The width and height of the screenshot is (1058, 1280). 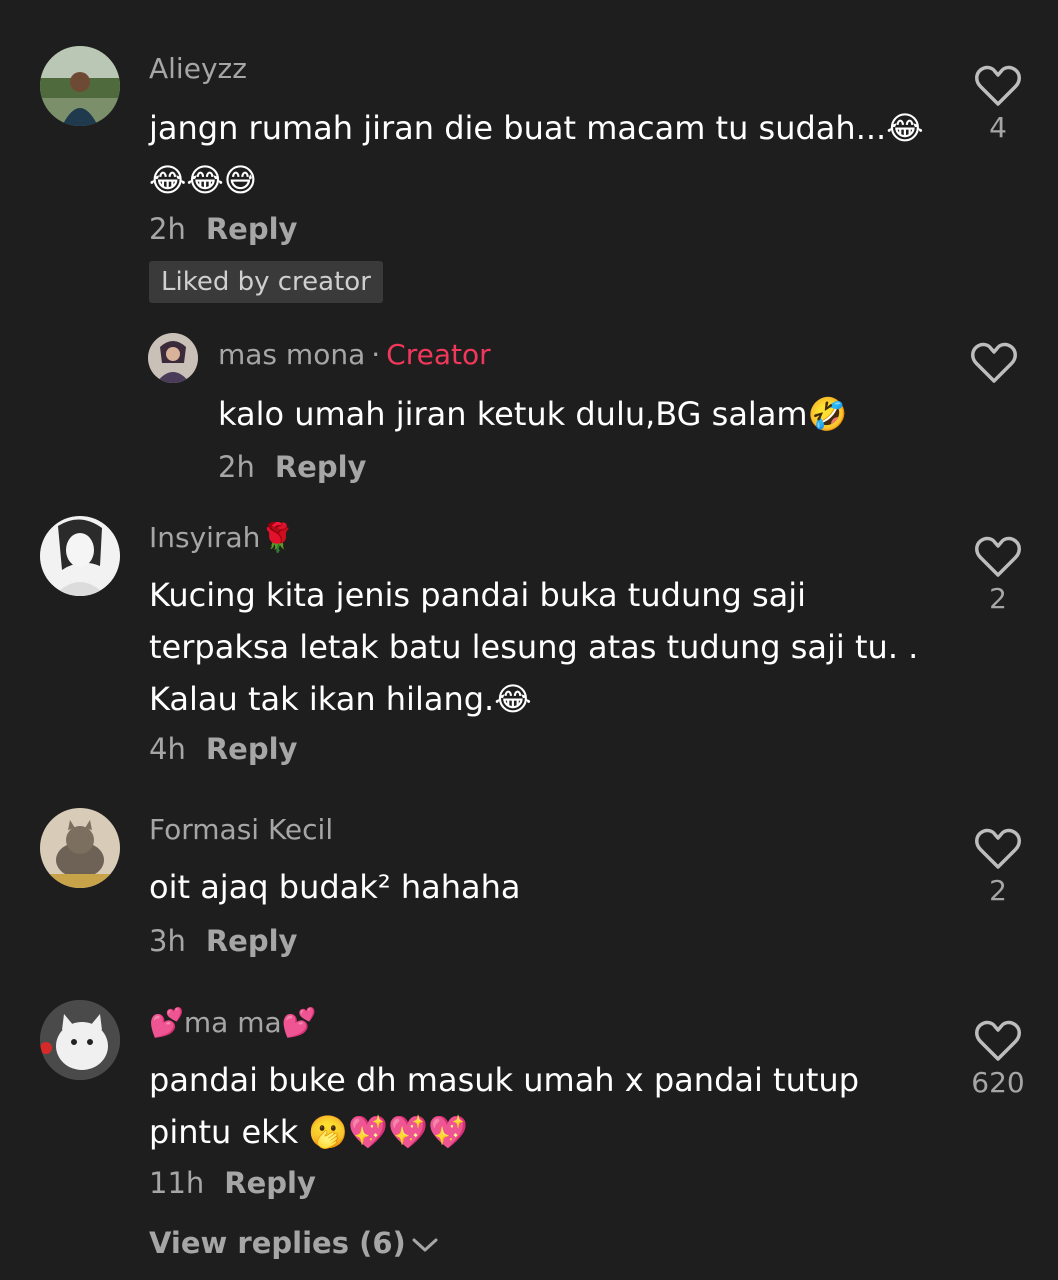 I want to click on comment-meta: 3h Reply, so click(x=223, y=941).